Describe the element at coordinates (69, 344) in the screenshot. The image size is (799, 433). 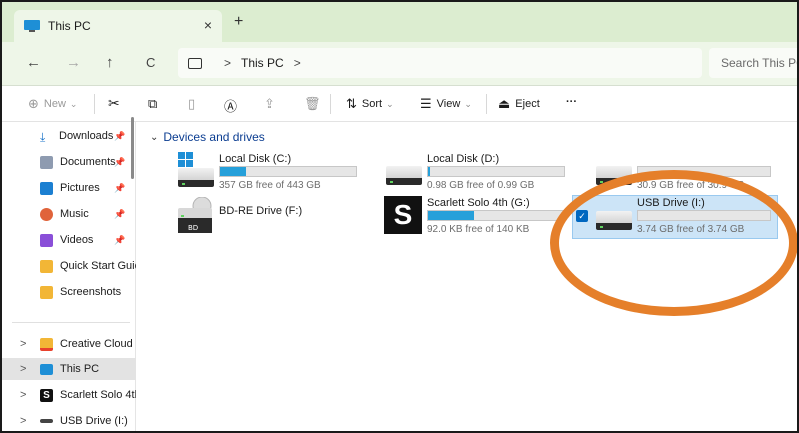
I see `sidebar-item-creative-cloud: > Creative Cloud I` at that location.